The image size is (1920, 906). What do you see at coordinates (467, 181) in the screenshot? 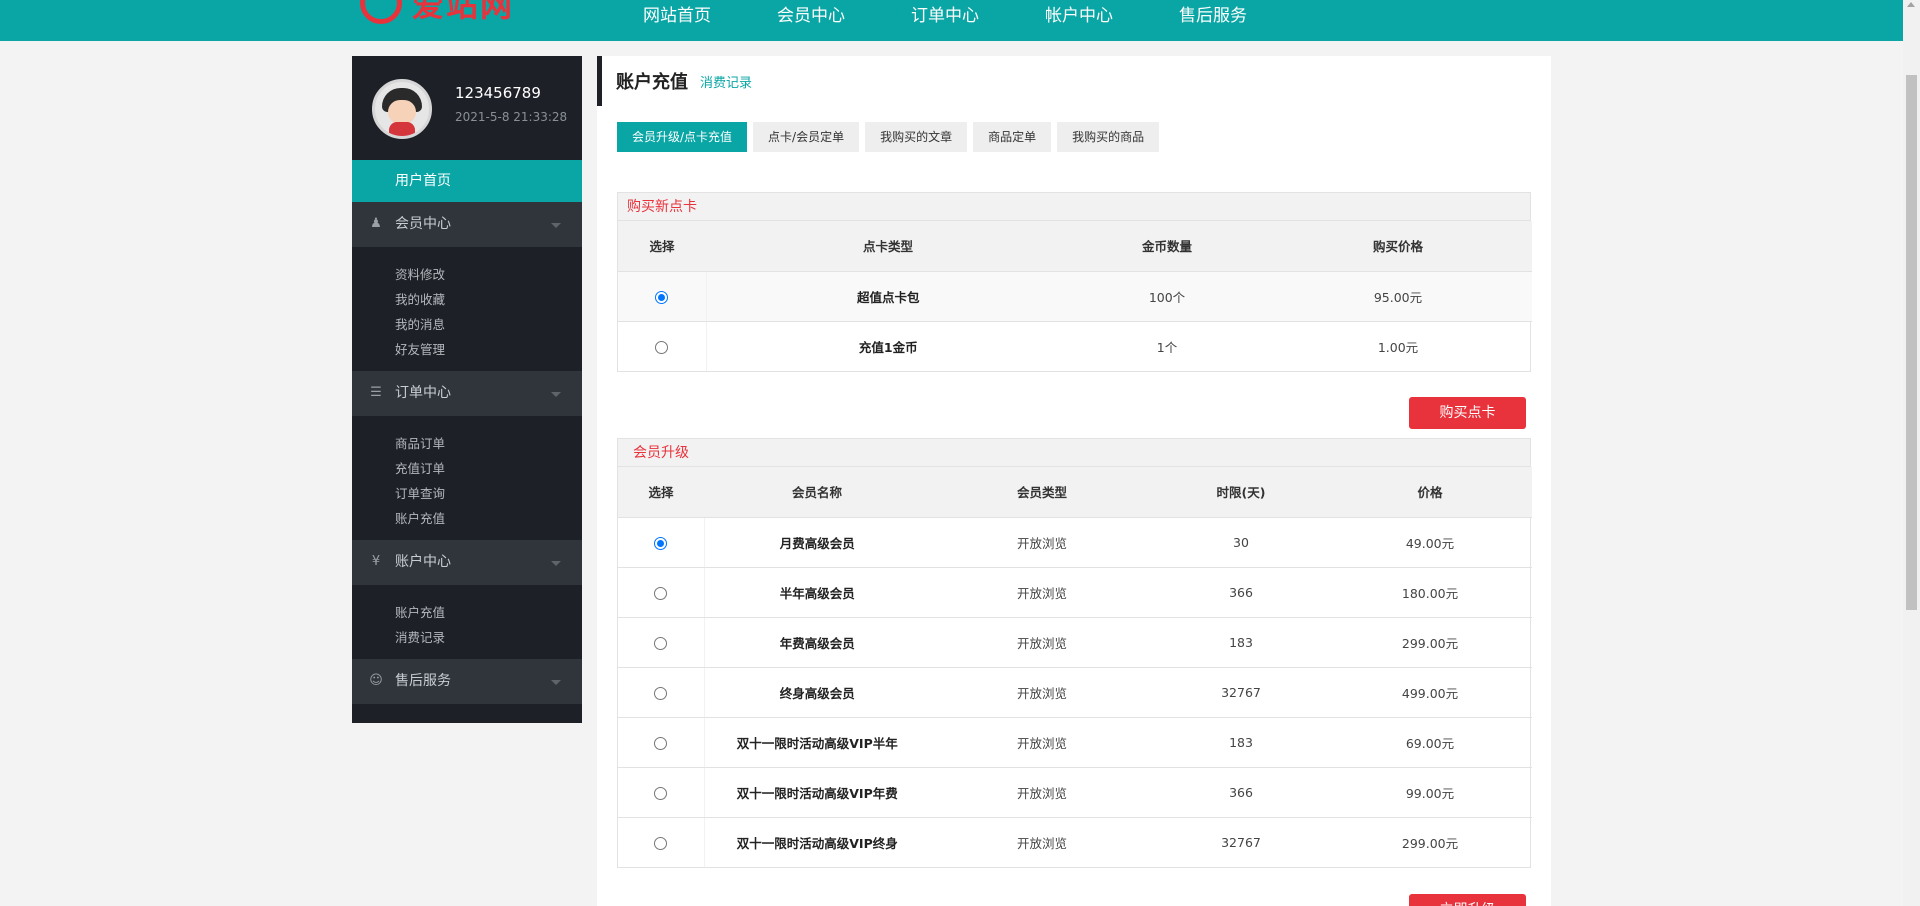
I see `sidebar-item-home: 用户首页` at bounding box center [467, 181].